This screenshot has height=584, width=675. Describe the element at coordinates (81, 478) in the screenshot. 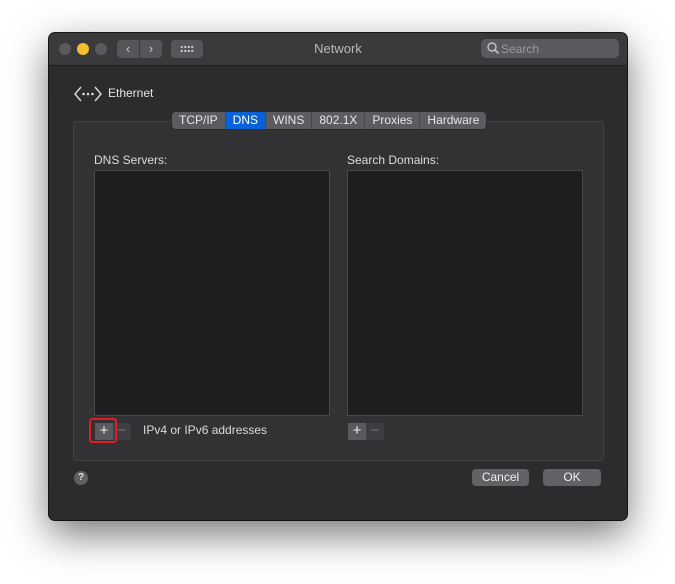

I see `help-button: ?` at that location.